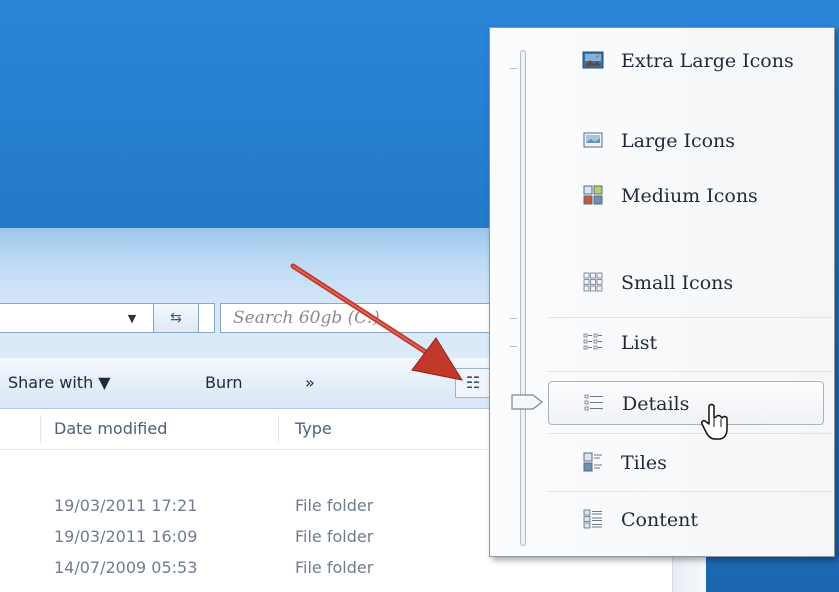 The image size is (839, 592). I want to click on list-view-icon, so click(592, 341).